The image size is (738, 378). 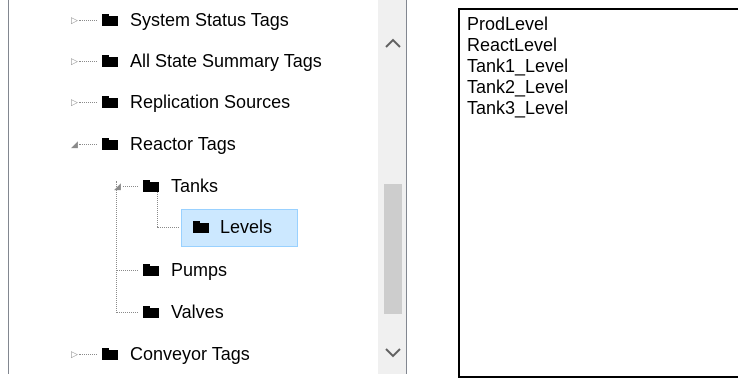 I want to click on tag-list-item: Tank2_Level, so click(x=602, y=87).